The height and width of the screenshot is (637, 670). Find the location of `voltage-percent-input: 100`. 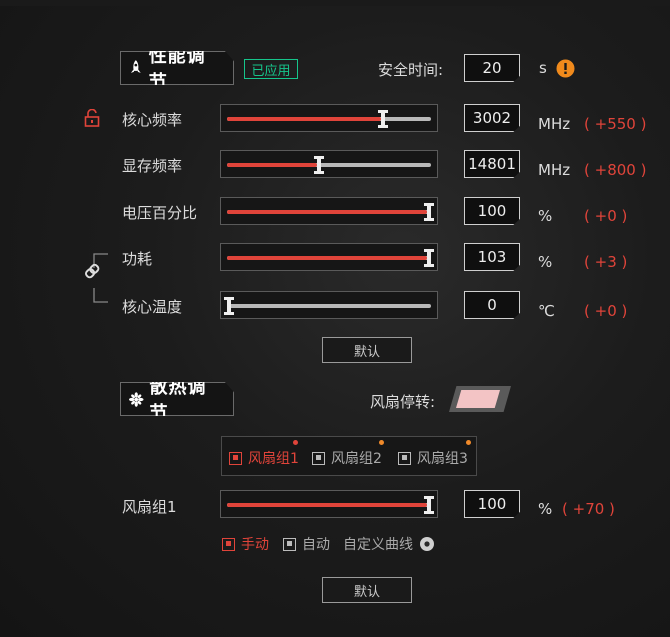

voltage-percent-input: 100 is located at coordinates (492, 211).